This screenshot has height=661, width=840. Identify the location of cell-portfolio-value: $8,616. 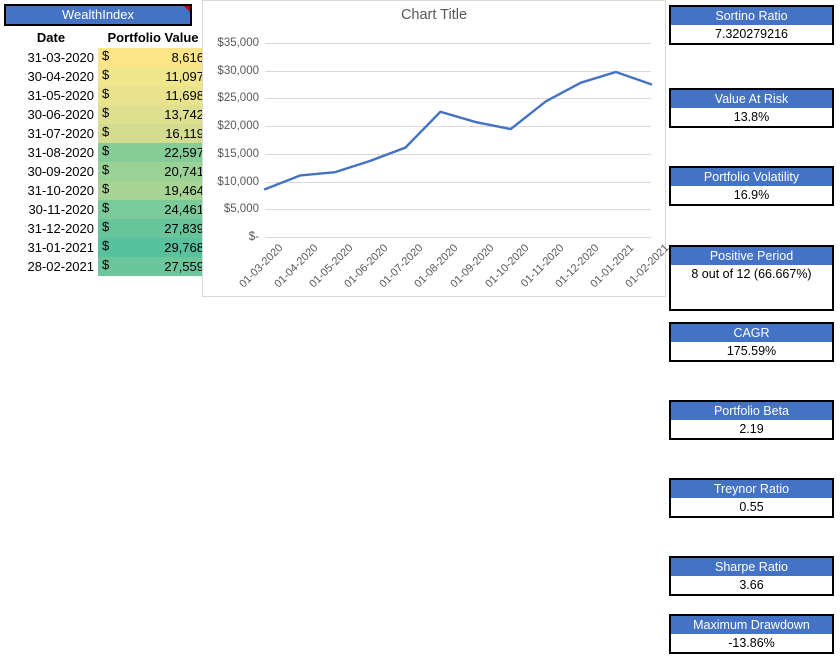
(153, 57).